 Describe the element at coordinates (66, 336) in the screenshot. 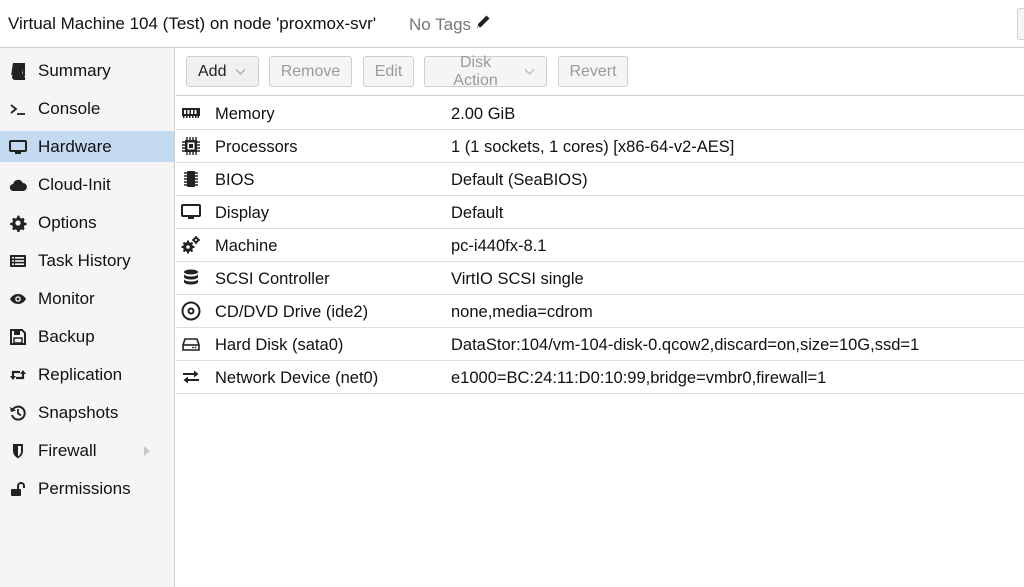

I see `sidebar-item-label: Backup` at that location.